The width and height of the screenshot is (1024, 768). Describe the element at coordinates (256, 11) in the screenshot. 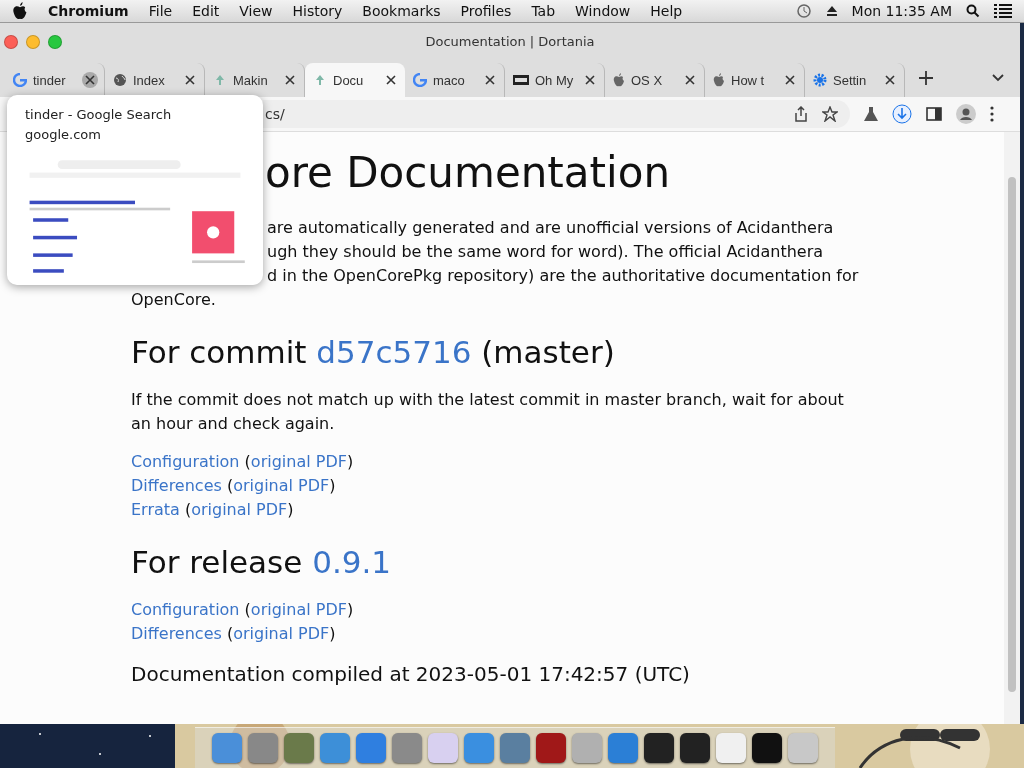

I see `menu-item: View` at that location.